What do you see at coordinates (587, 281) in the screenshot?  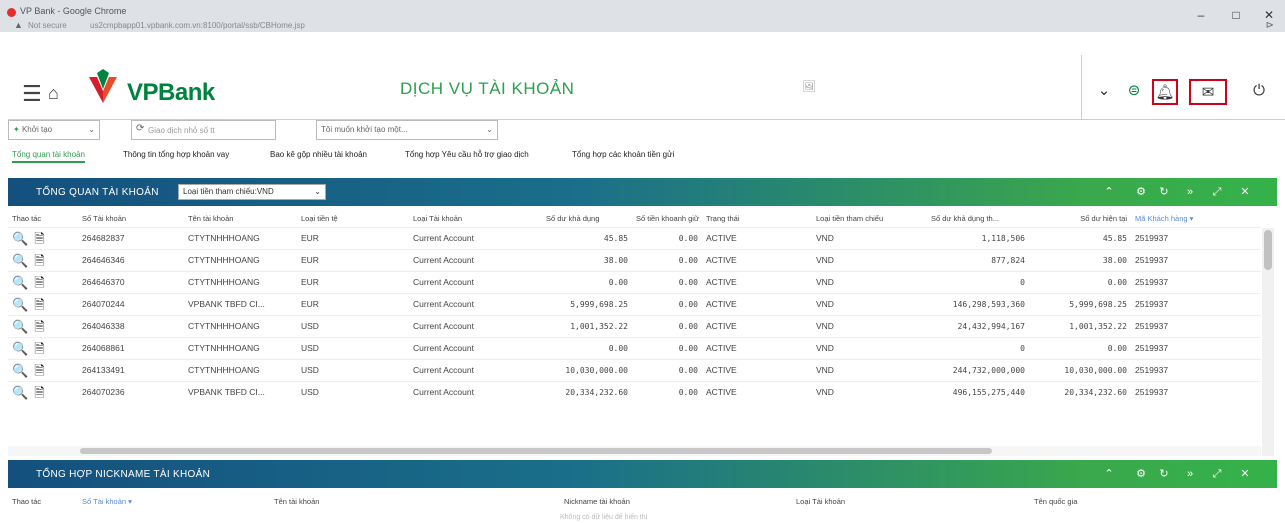 I see `cell-avail: 0.00` at bounding box center [587, 281].